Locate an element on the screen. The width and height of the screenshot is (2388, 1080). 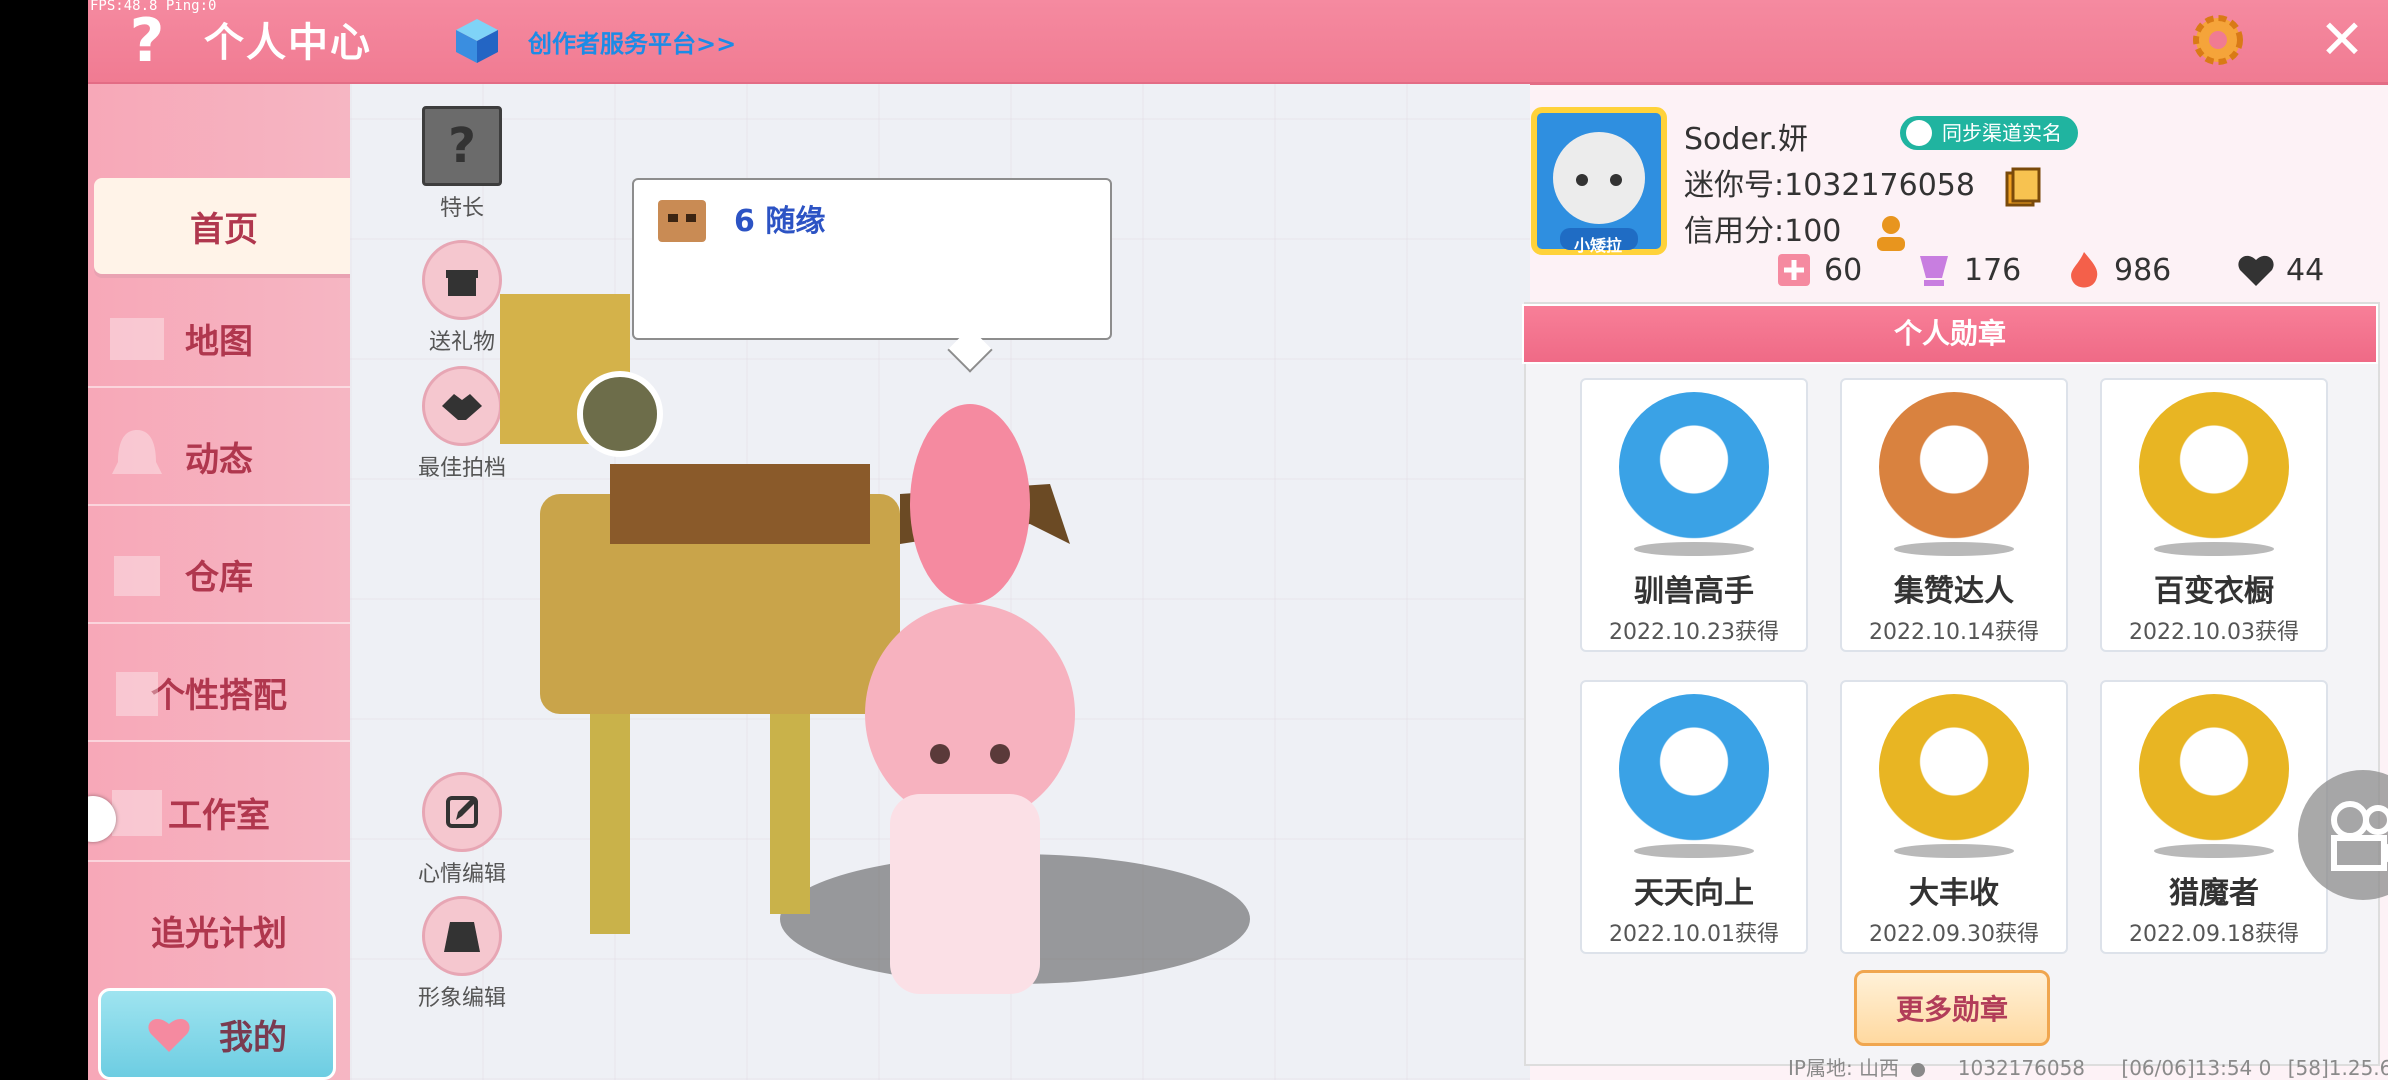
box-icon is located at coordinates (137, 576).